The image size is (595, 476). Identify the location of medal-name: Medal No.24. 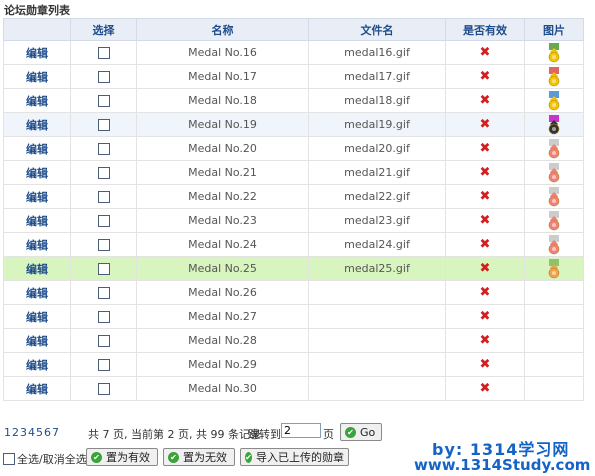
(222, 244).